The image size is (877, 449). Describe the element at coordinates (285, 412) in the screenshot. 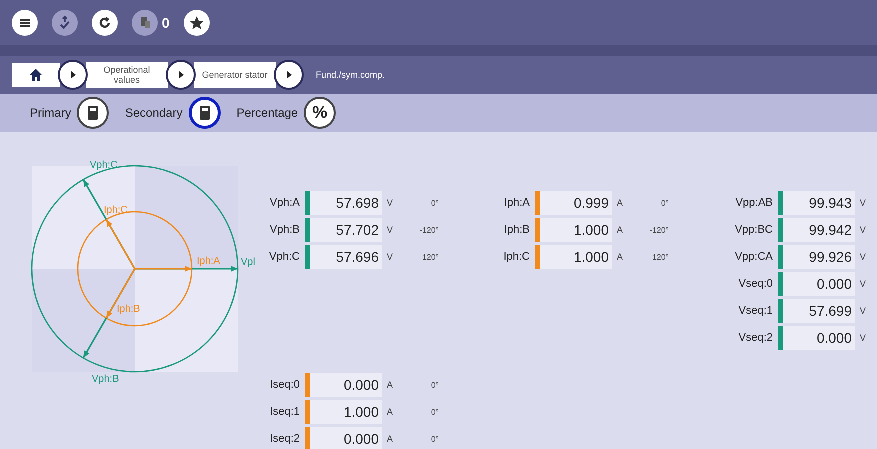

I see `measurement-label: Iseq:1` at that location.